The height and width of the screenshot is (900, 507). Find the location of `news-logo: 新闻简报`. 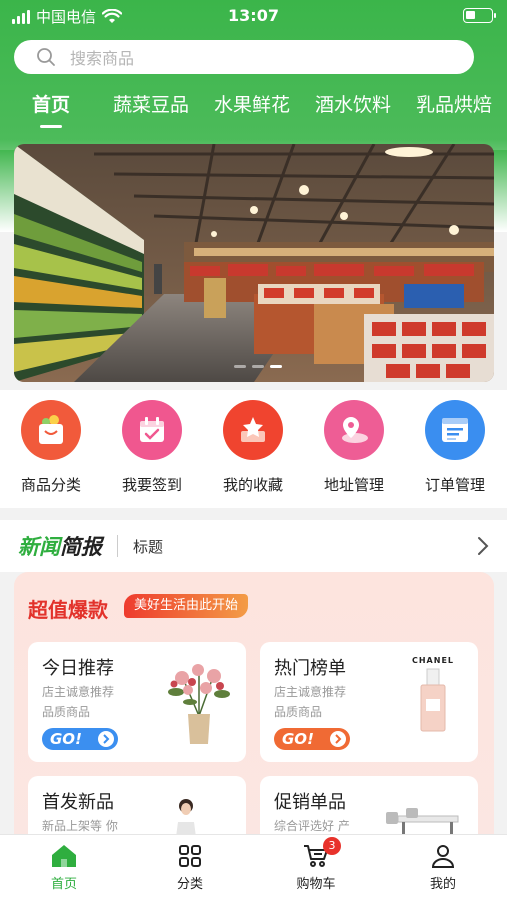

news-logo: 新闻简报 is located at coordinates (60, 547).